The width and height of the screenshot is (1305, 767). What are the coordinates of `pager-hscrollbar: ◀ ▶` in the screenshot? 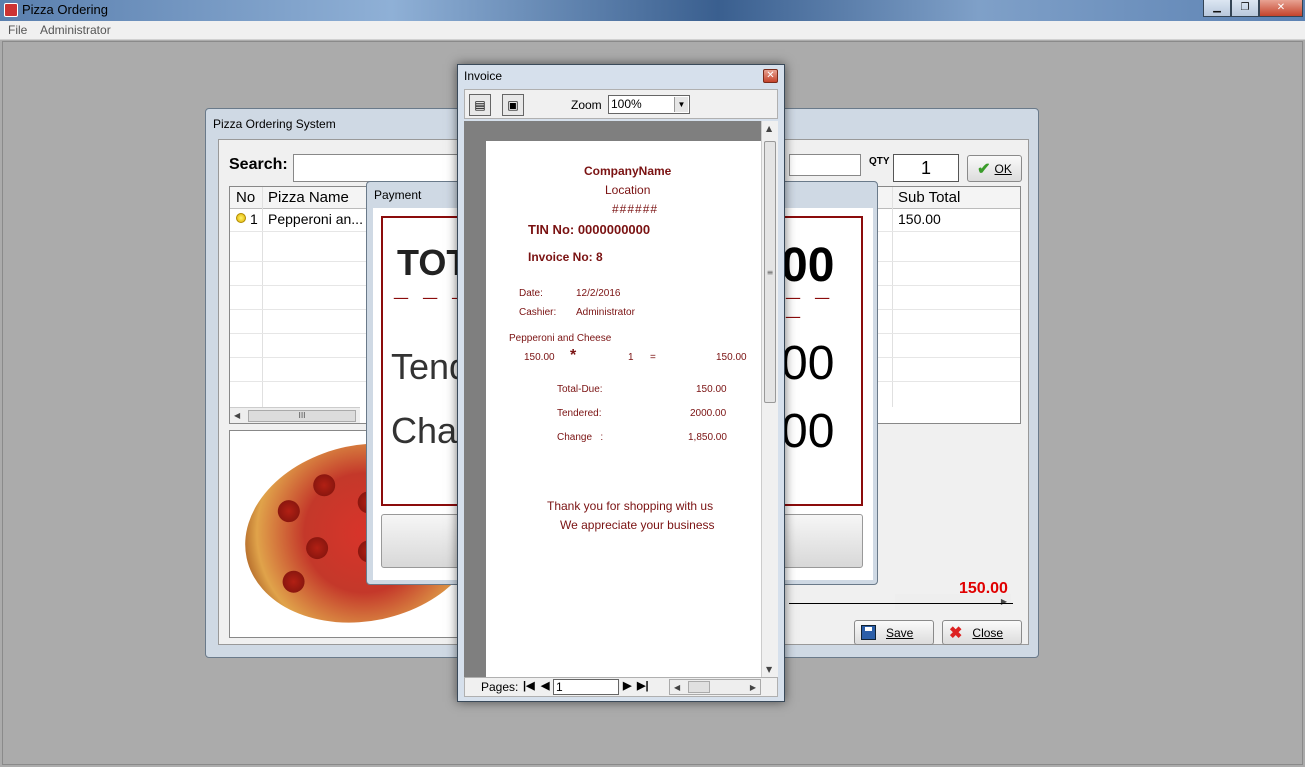 It's located at (715, 687).